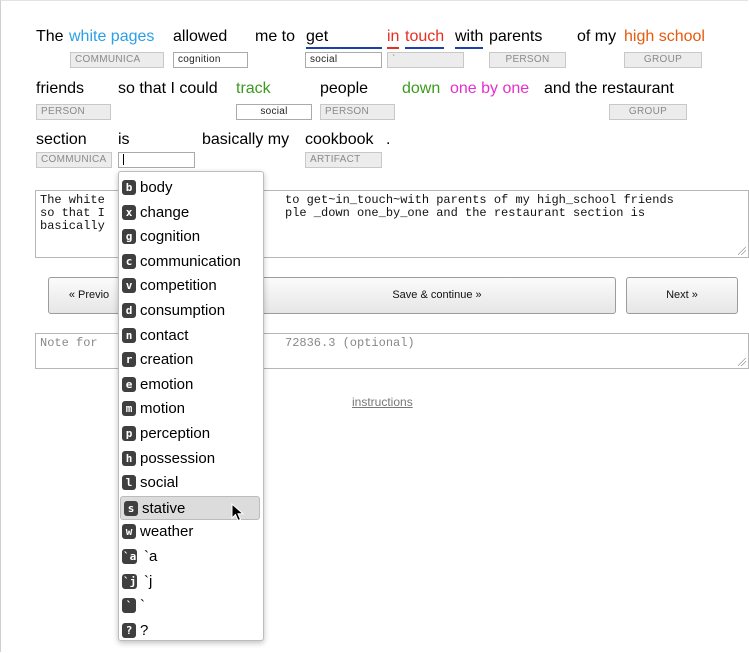  I want to click on dropdown-option-label: `, so click(142, 606).